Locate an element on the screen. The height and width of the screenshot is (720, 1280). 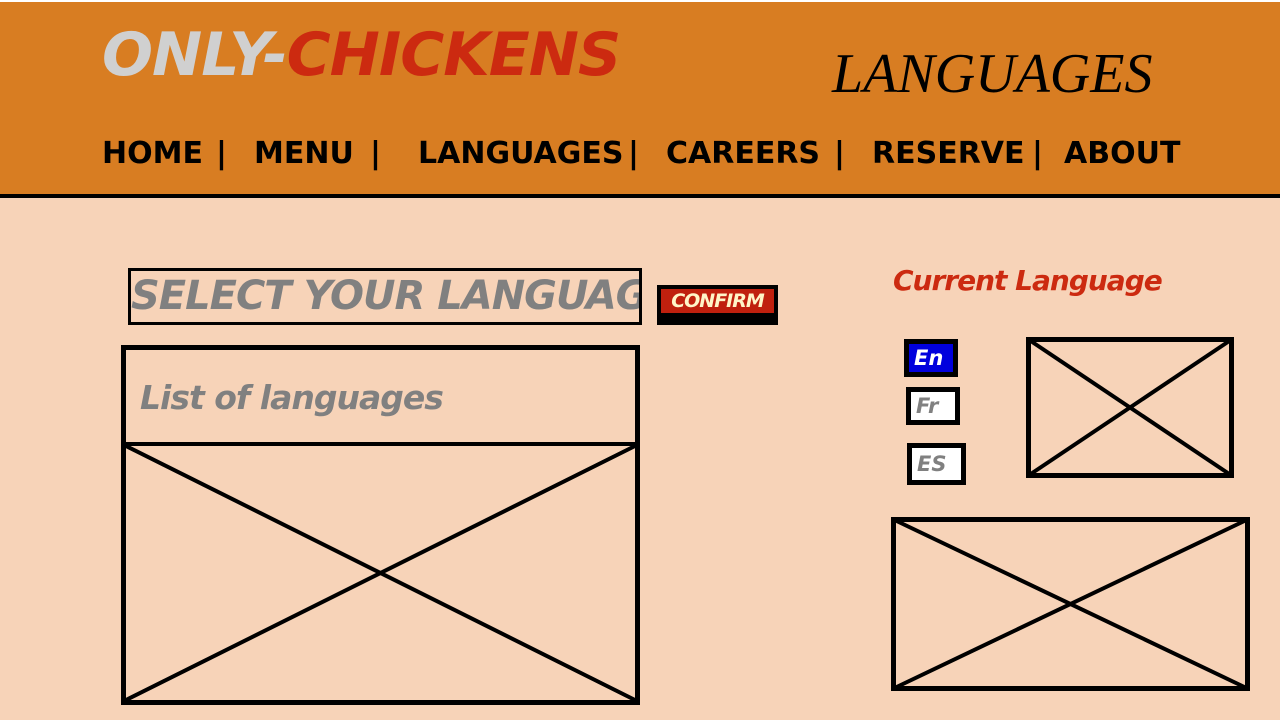
nav-item-reserve: RESERVE is located at coordinates (948, 154).